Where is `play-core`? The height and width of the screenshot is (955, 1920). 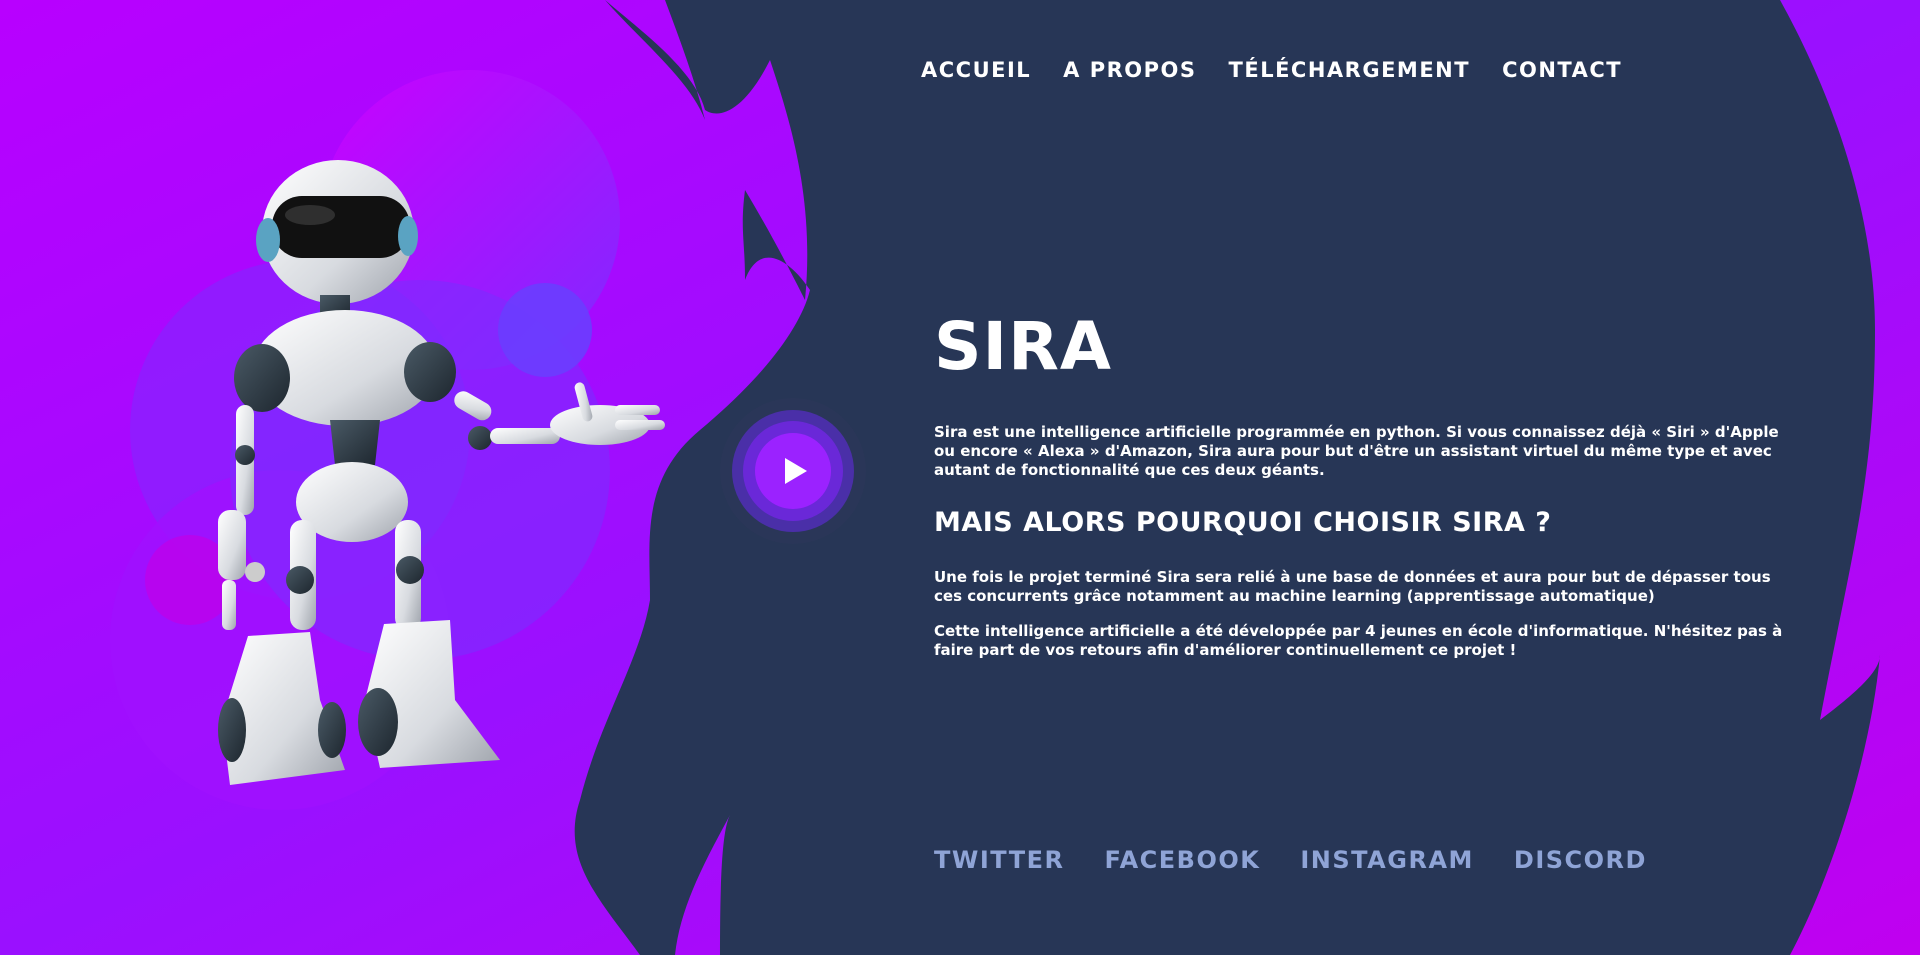
play-core is located at coordinates (793, 471).